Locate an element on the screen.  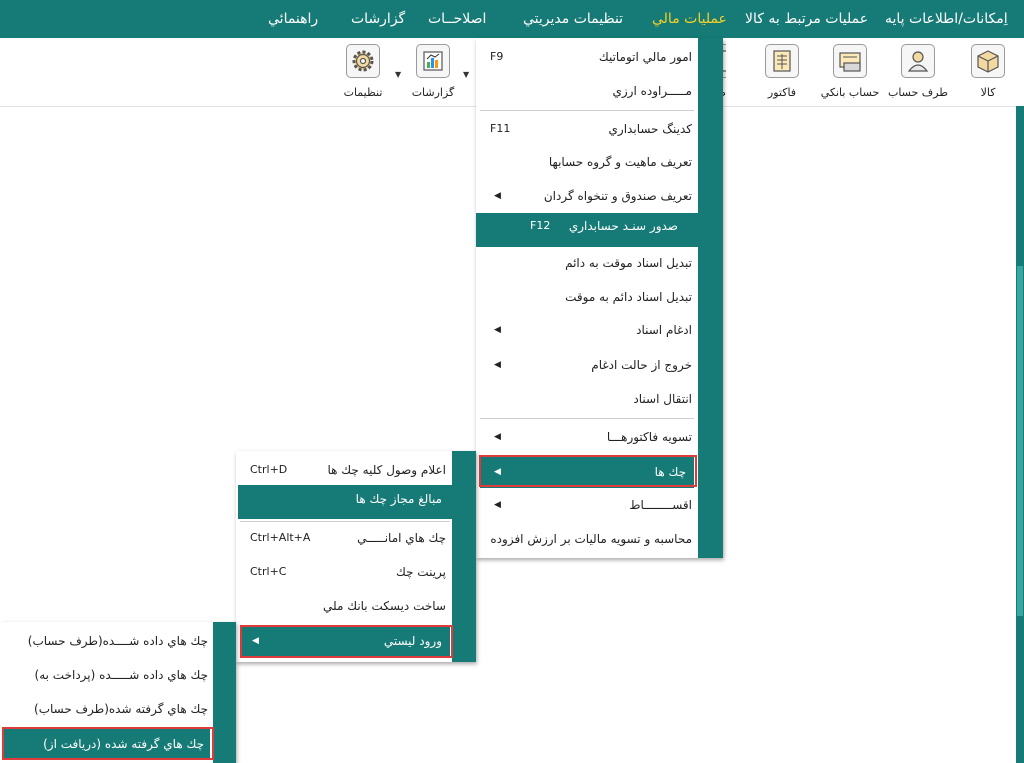
menu-item-allowed-cheque-amounts: مبالغ مجاز چك ها is located at coordinates (357, 502).